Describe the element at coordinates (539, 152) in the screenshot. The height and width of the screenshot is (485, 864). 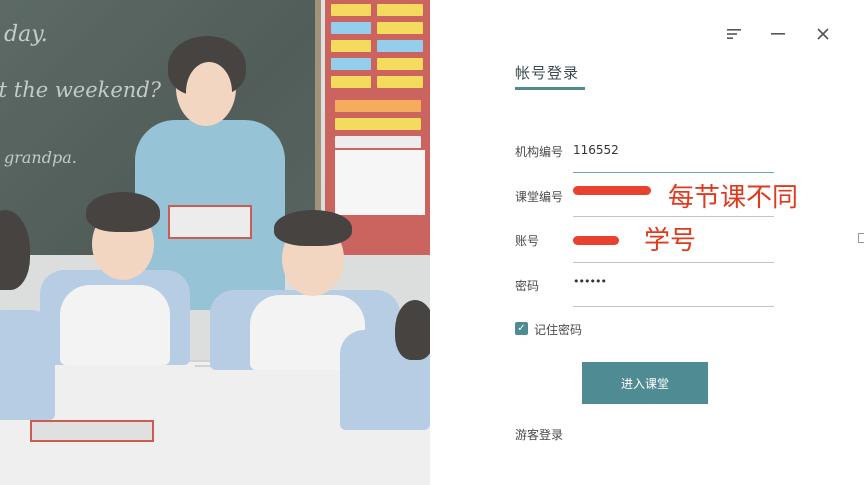
I see `org-id-label: 机构编号` at that location.